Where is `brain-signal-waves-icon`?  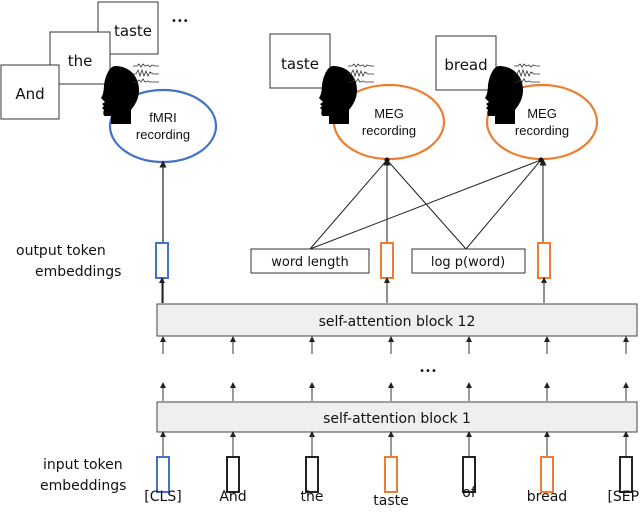
brain-signal-waves-icon is located at coordinates (146, 73).